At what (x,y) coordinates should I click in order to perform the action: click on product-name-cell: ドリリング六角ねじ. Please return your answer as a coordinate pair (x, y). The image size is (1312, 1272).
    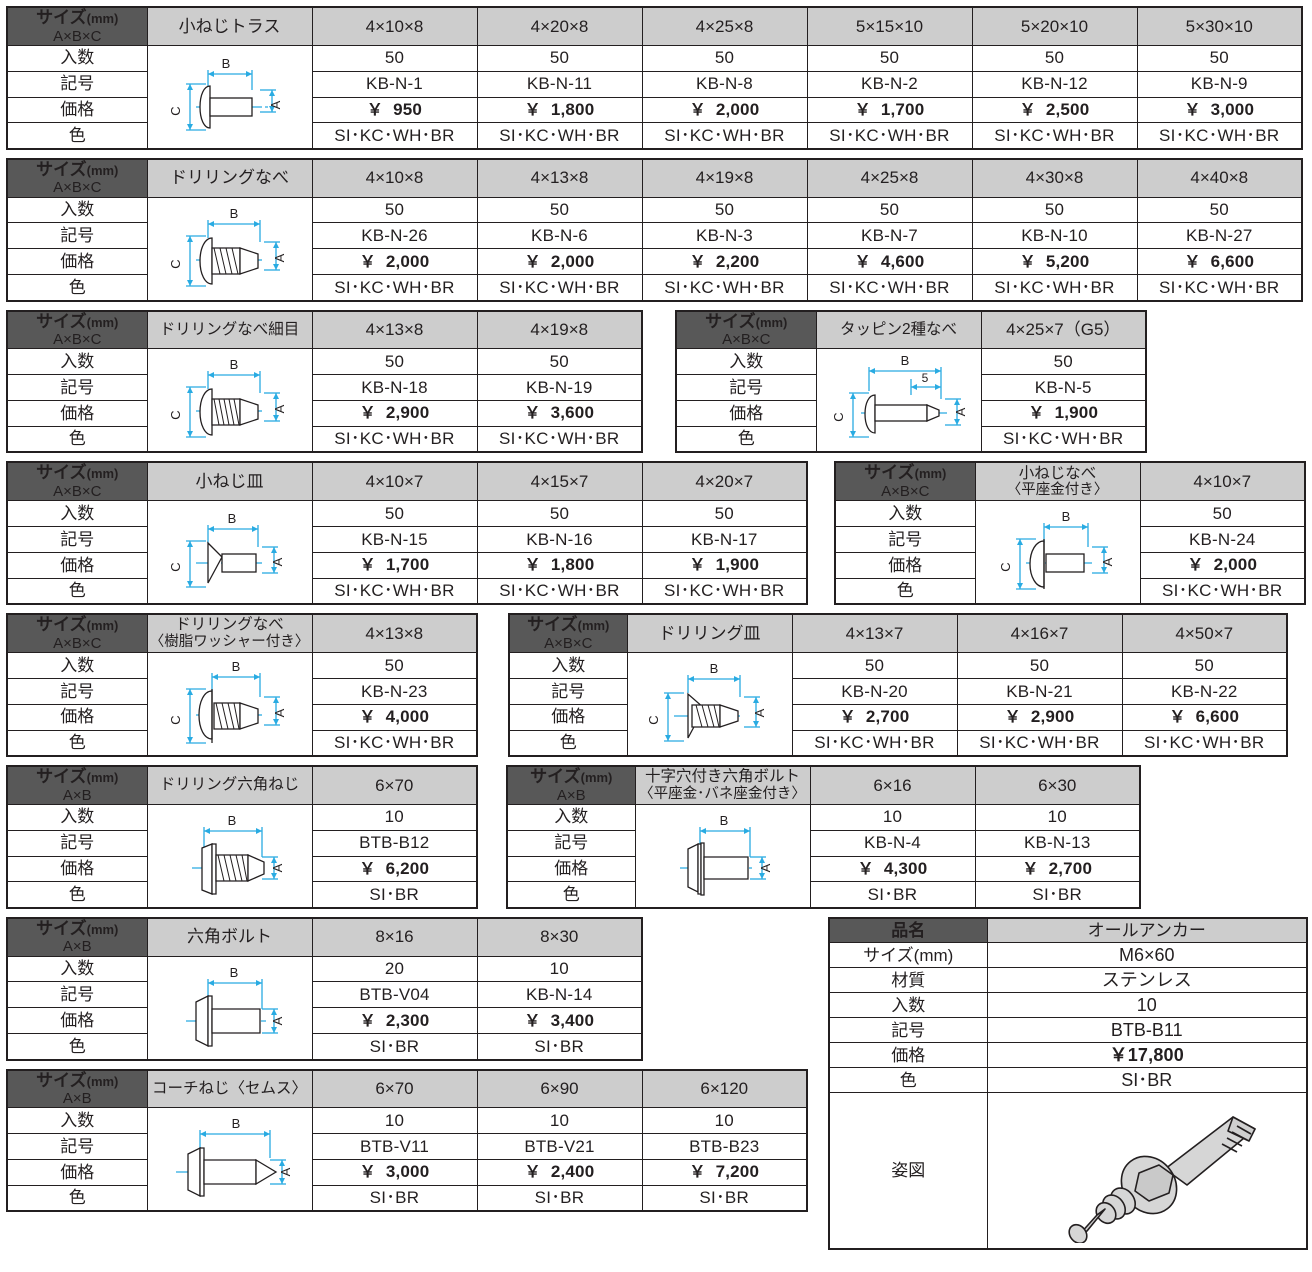
    Looking at the image, I should click on (229, 785).